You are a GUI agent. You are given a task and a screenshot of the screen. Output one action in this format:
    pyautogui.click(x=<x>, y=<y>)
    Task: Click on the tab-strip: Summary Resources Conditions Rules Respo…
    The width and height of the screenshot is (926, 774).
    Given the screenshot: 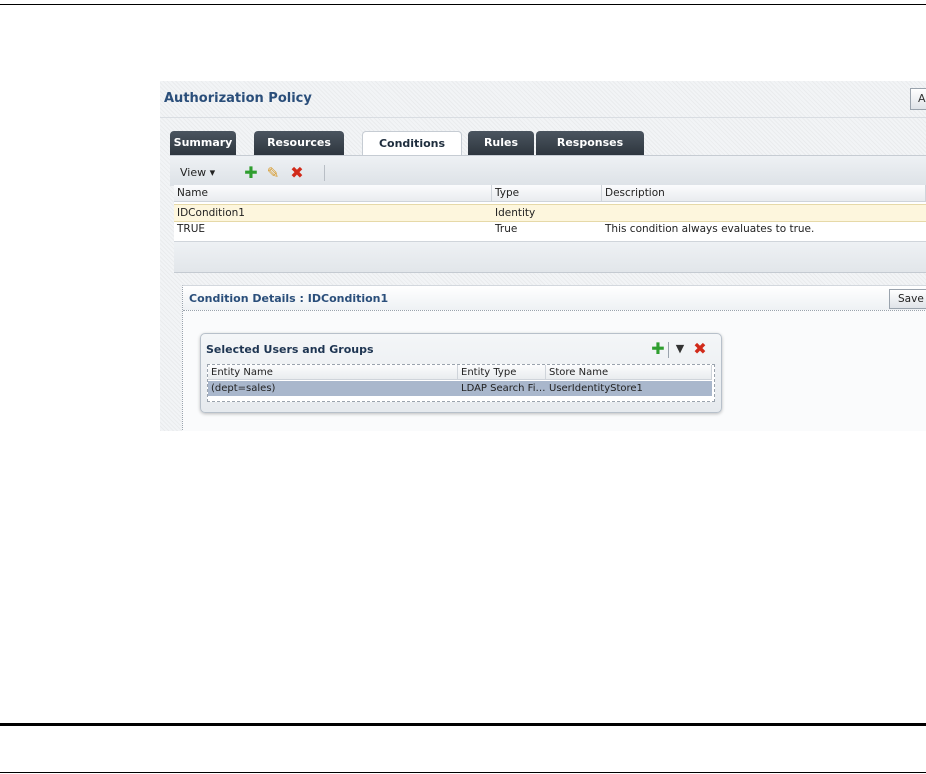 What is the action you would take?
    pyautogui.click(x=548, y=144)
    